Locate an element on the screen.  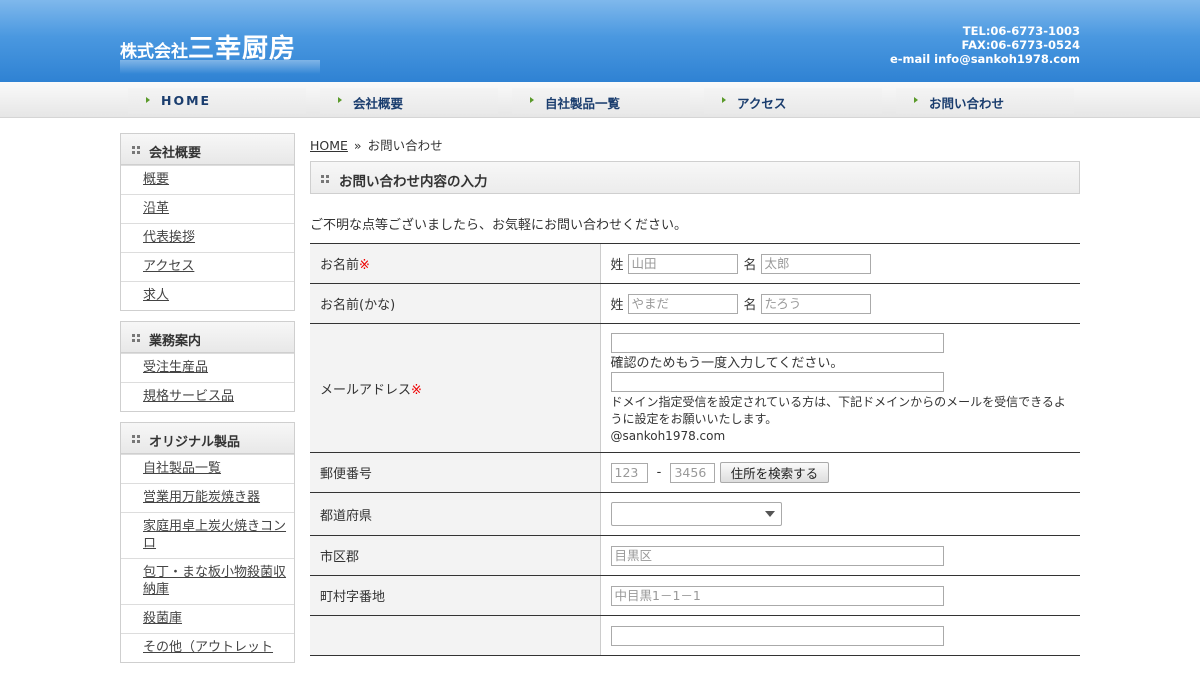
header-tel: TEL:06-6773-1003 is located at coordinates (1021, 31).